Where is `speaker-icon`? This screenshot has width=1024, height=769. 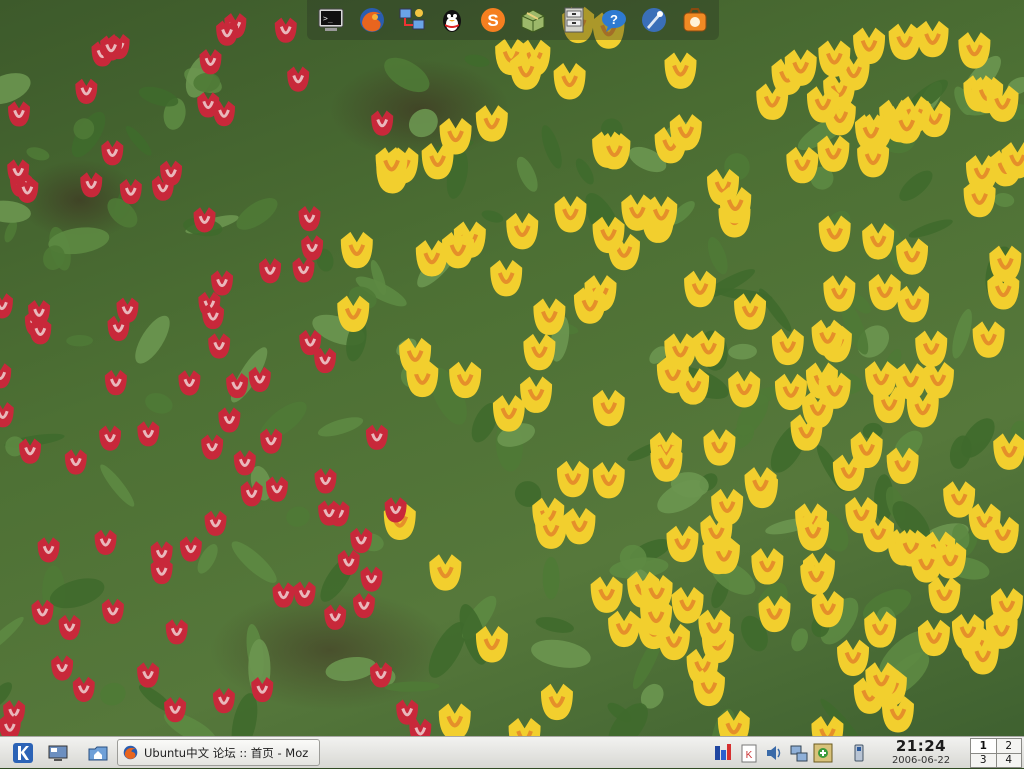 speaker-icon is located at coordinates (774, 753).